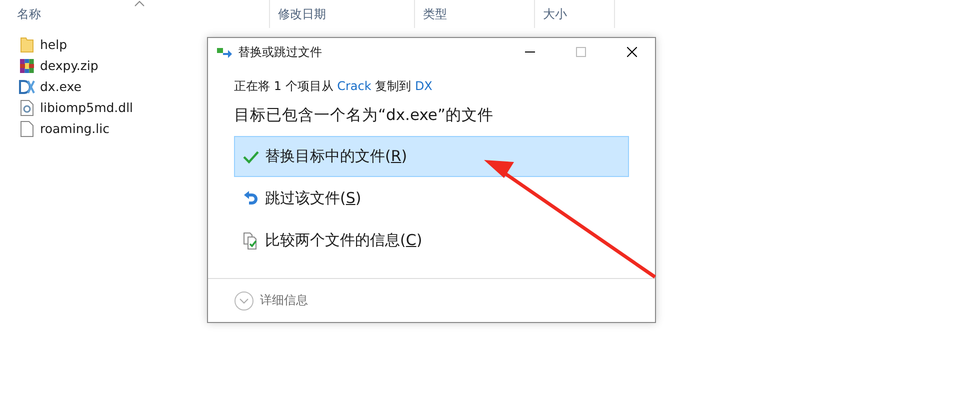 This screenshot has height=401, width=963. I want to click on copy-file-icon, so click(225, 52).